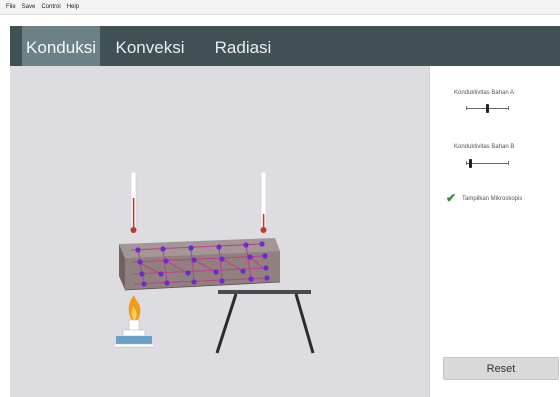 The width and height of the screenshot is (560, 397). Describe the element at coordinates (243, 46) in the screenshot. I see `tab-radiasi: Radiasi` at that location.